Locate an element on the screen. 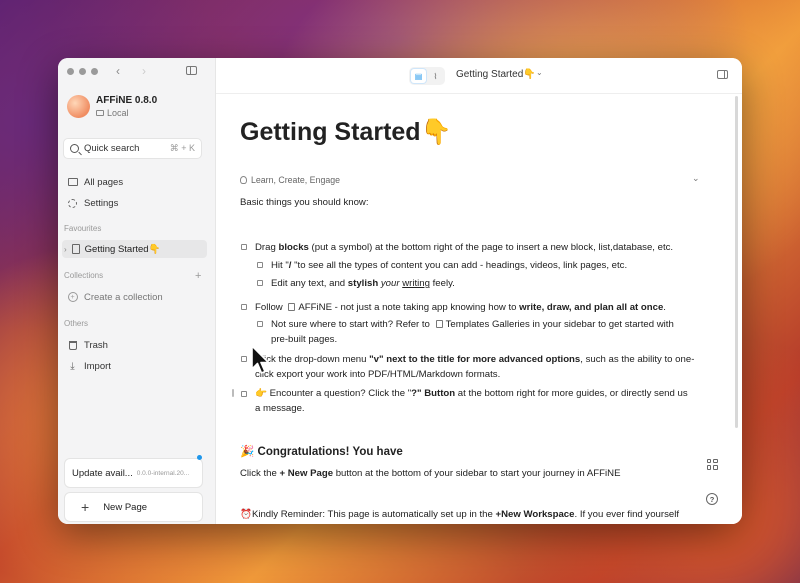 The image size is (800, 583). search-icon is located at coordinates (74, 148).